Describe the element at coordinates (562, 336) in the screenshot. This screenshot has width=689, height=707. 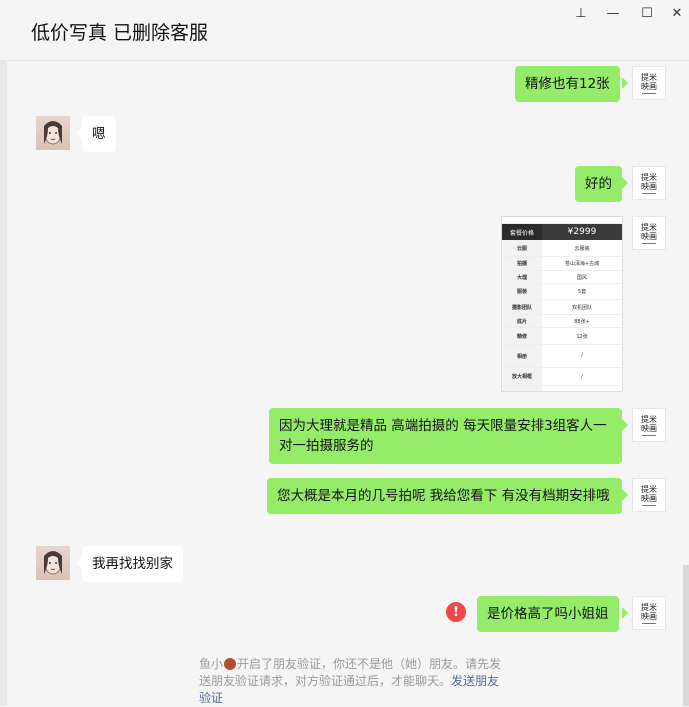
I see `price-row: 精修 12张` at that location.